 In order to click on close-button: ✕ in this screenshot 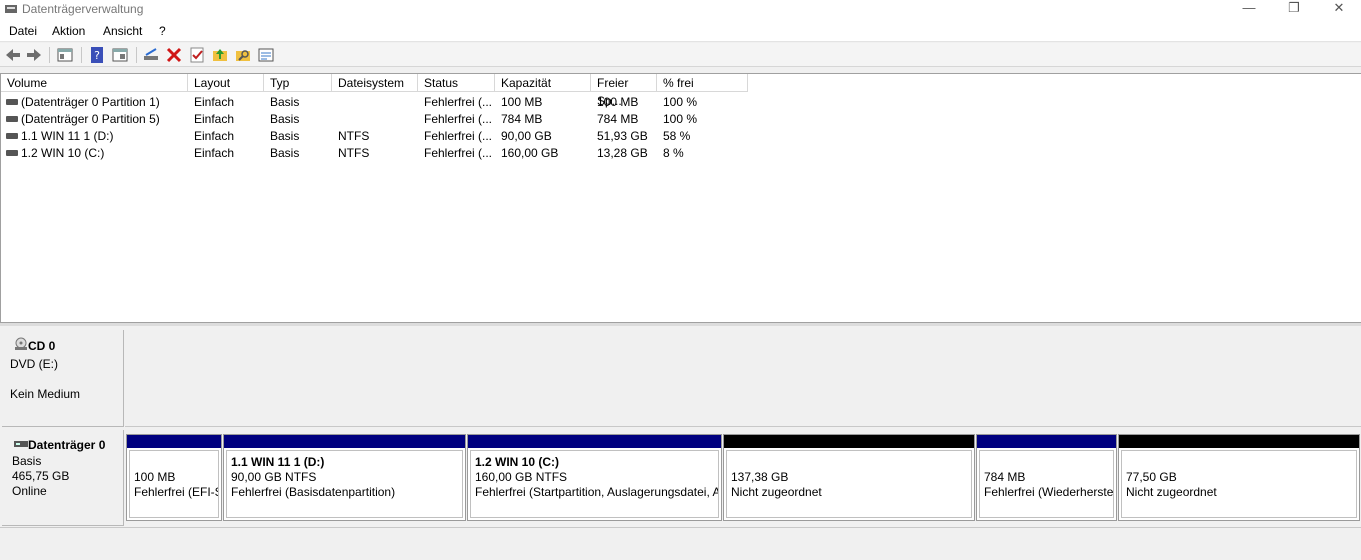, I will do `click(1338, 9)`.